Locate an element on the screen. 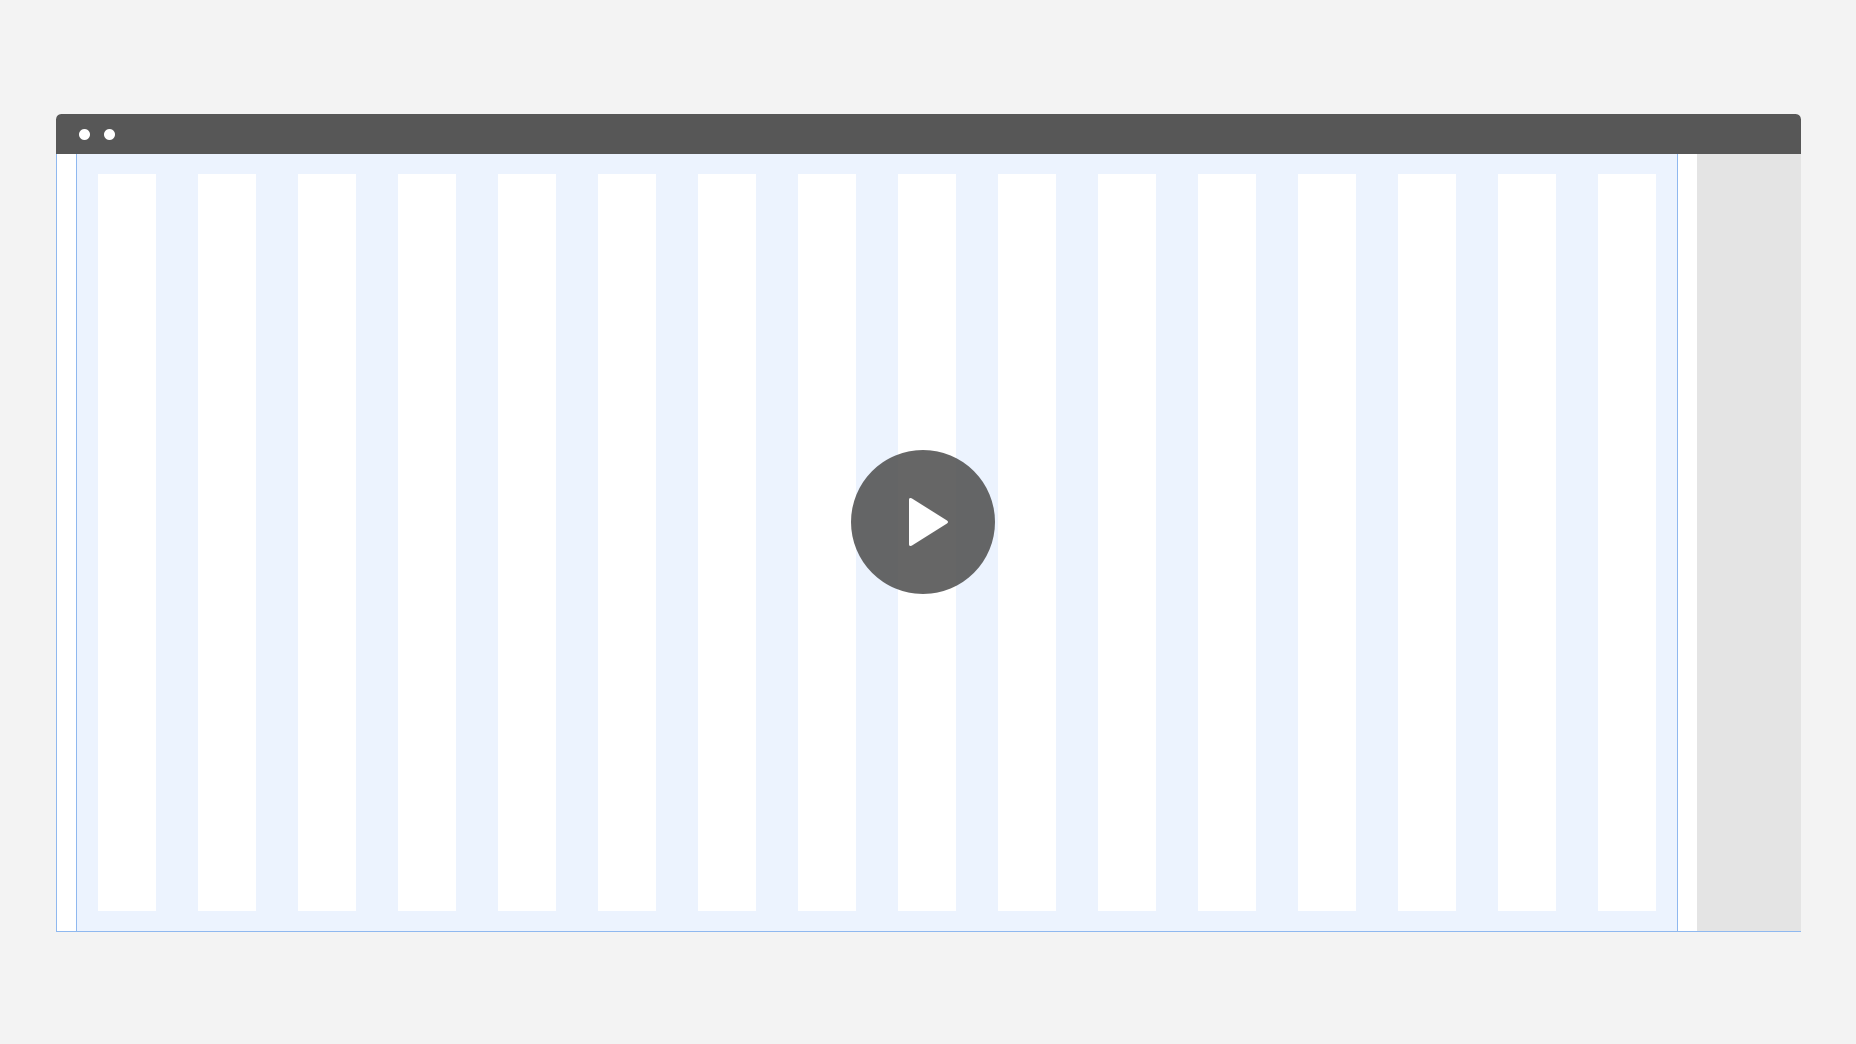 The height and width of the screenshot is (1044, 1856). window-titlebar is located at coordinates (928, 134).